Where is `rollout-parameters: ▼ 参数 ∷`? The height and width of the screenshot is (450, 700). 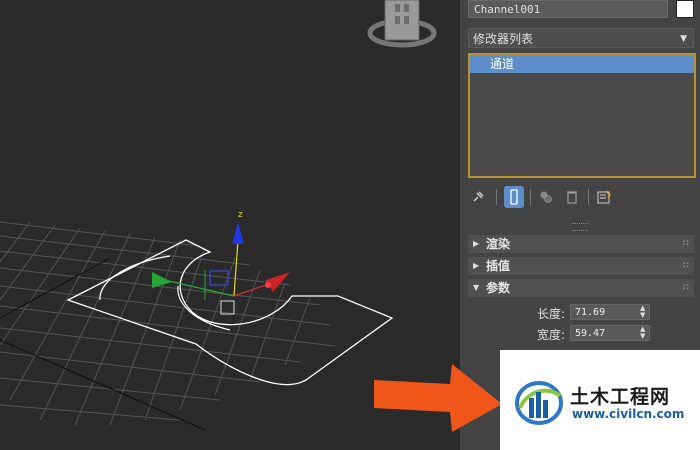
rollout-parameters: ▼ 参数 ∷ is located at coordinates (581, 288).